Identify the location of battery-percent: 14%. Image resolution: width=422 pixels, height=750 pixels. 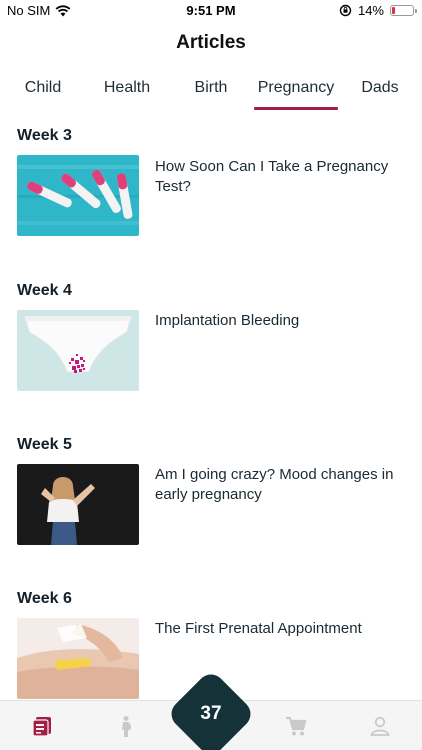
(370, 10).